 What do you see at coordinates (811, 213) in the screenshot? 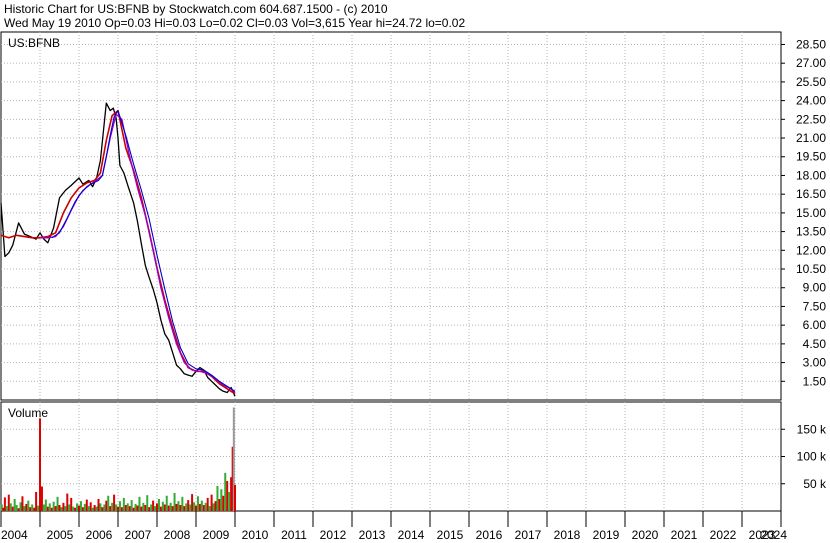
I see `price-tick-label: 15.00` at bounding box center [811, 213].